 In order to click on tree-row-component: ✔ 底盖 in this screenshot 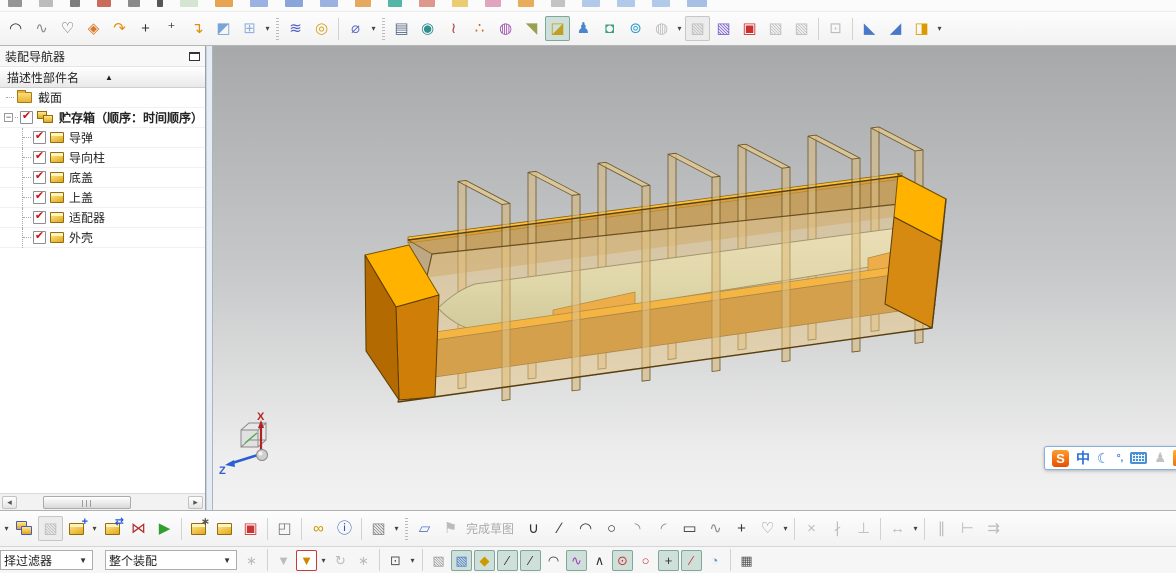, I will do `click(102, 177)`.